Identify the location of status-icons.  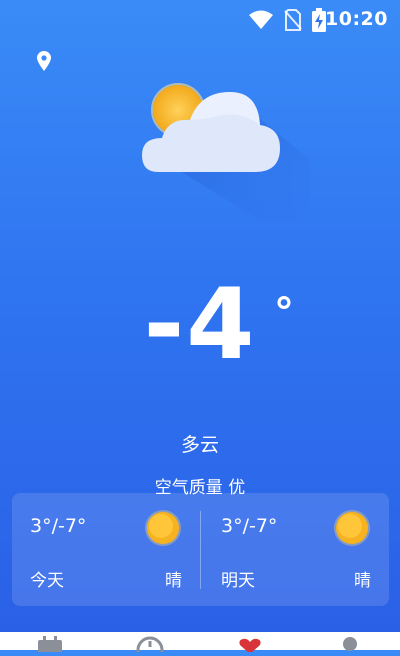
(287, 20).